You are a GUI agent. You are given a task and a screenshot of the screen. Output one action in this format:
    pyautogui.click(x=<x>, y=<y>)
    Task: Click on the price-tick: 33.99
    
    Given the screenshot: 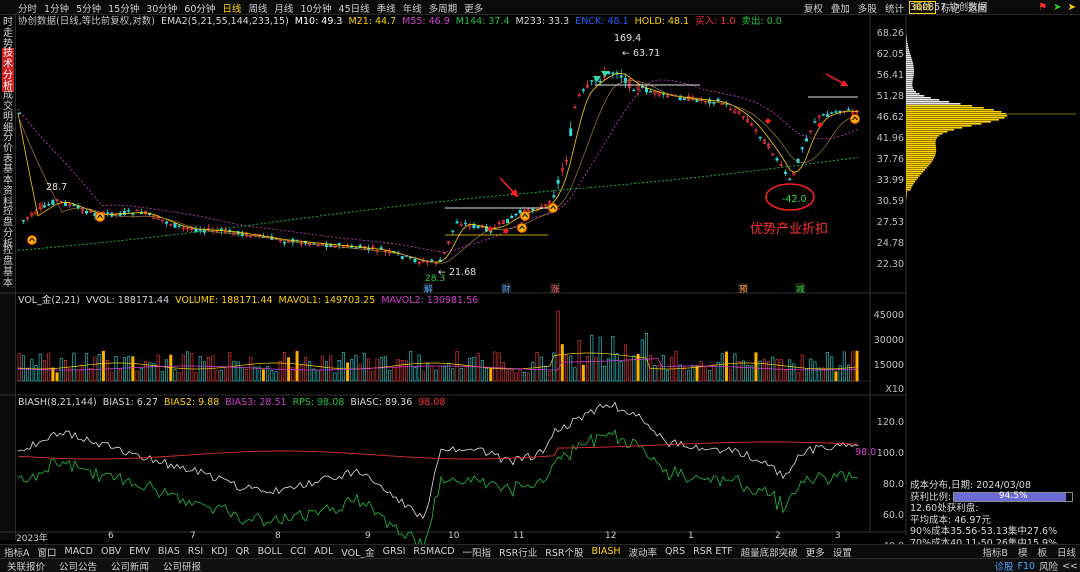 What is the action you would take?
    pyautogui.click(x=890, y=180)
    